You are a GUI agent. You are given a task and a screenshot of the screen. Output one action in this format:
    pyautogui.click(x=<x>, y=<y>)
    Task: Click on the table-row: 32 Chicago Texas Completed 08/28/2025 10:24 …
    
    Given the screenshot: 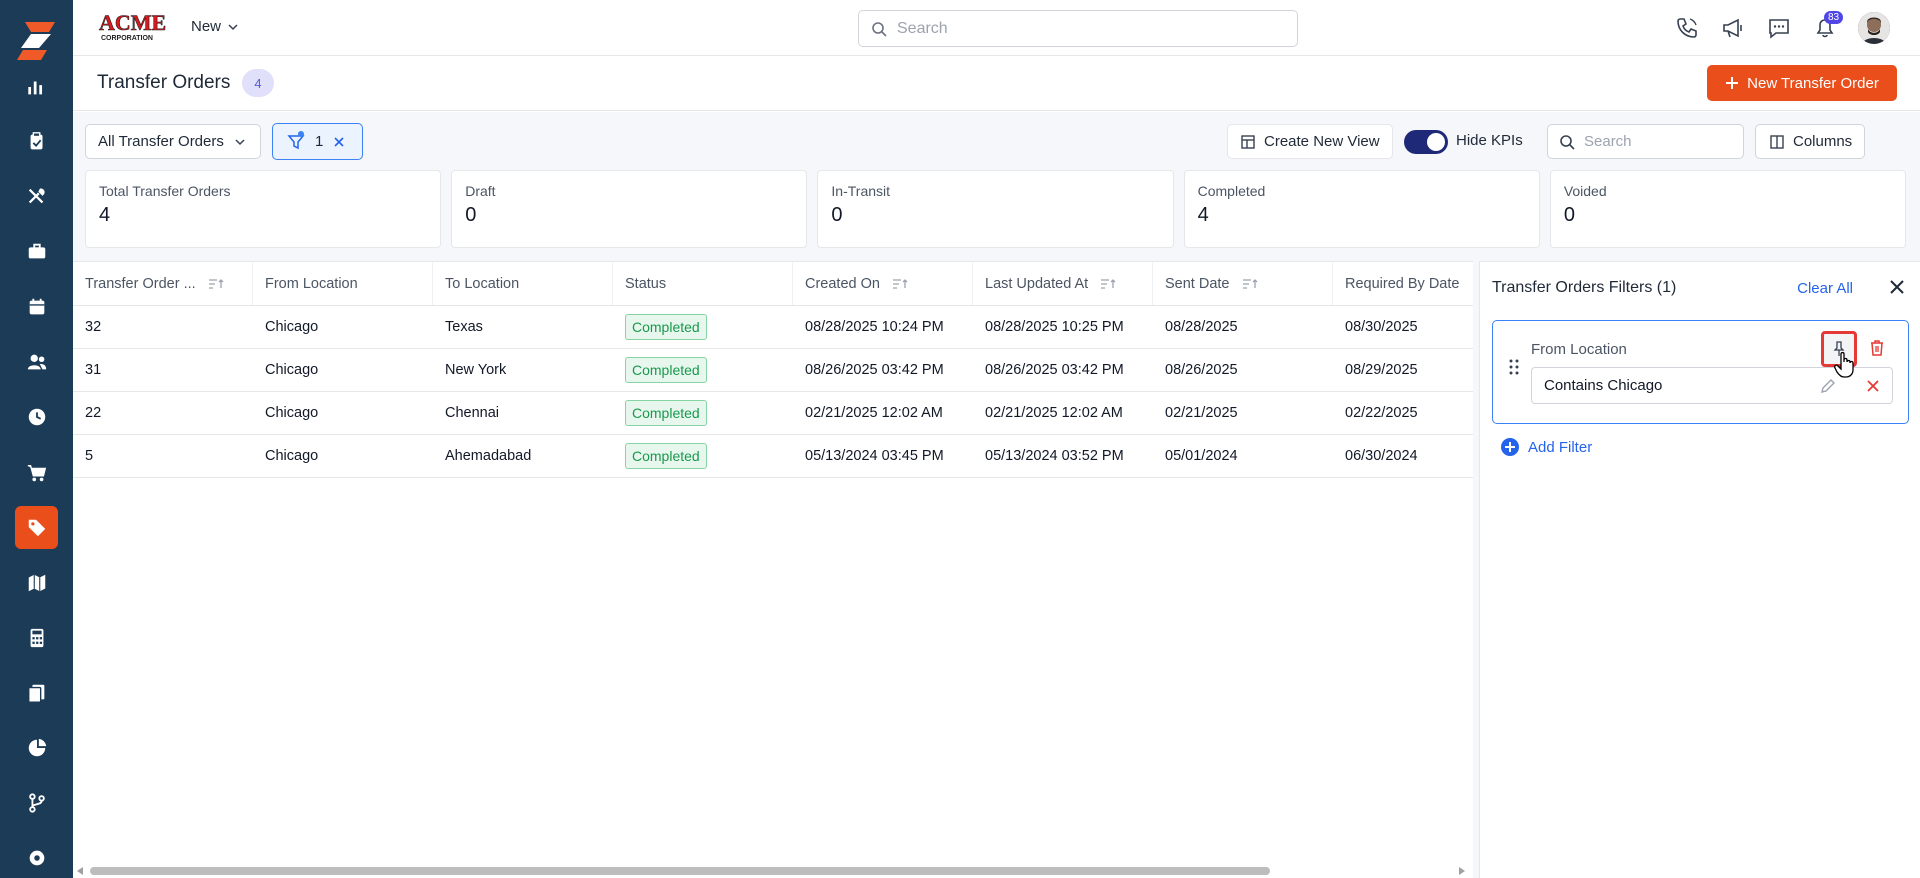 What is the action you would take?
    pyautogui.click(x=773, y=327)
    